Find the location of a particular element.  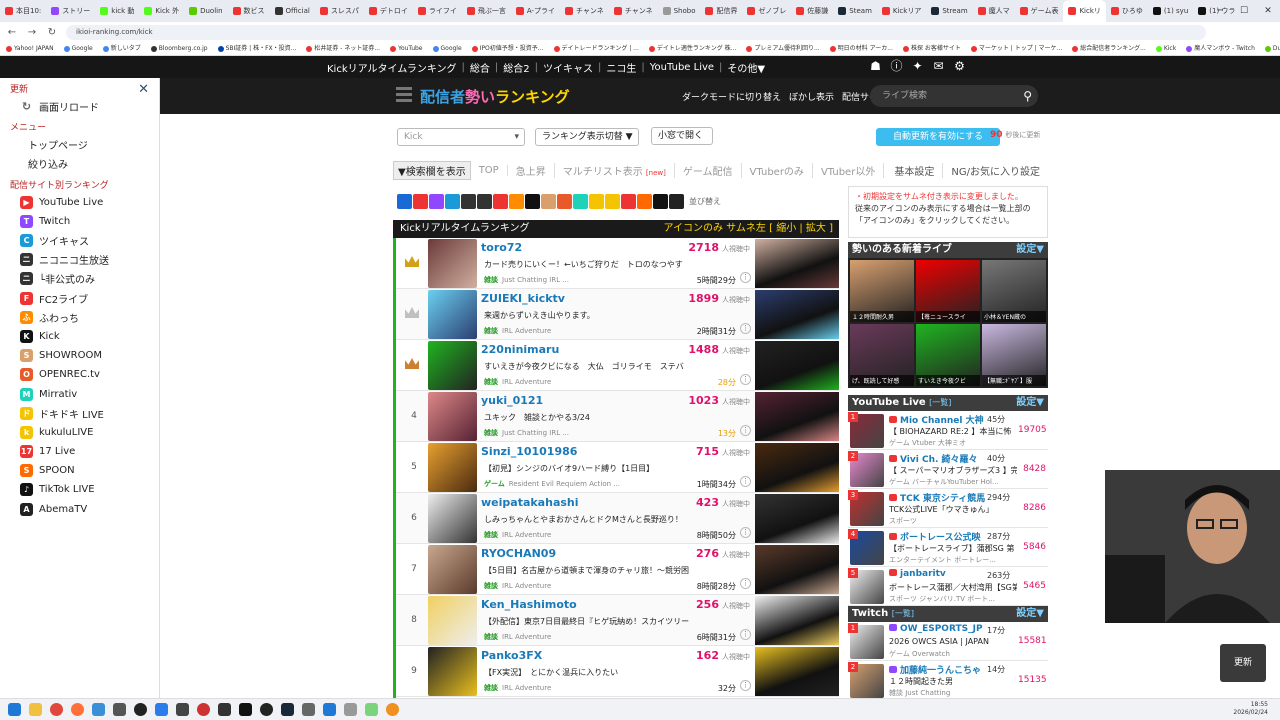

user-icon: ☗ is located at coordinates (875, 66).